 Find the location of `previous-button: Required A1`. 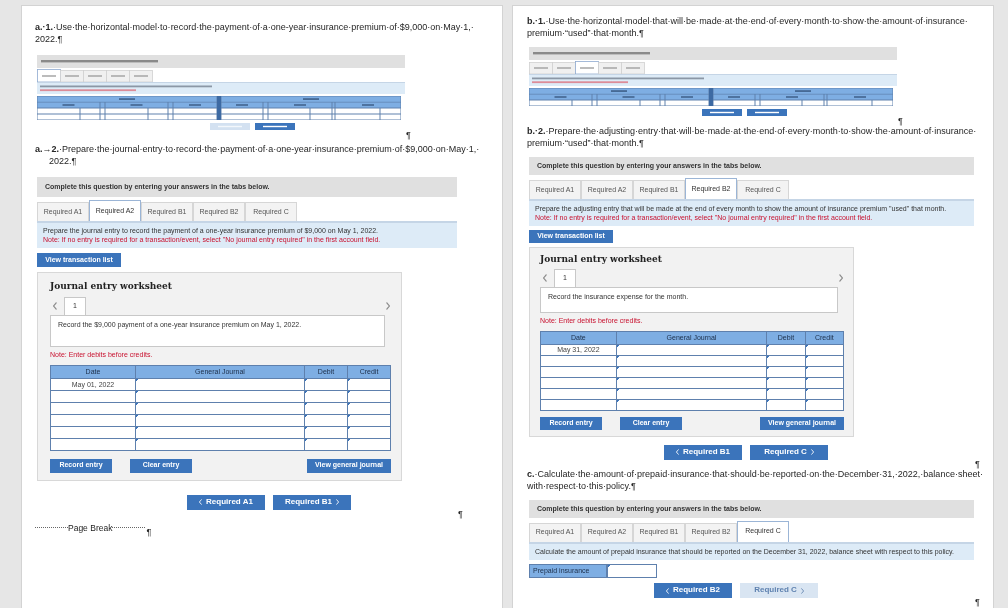

previous-button: Required A1 is located at coordinates (226, 502).